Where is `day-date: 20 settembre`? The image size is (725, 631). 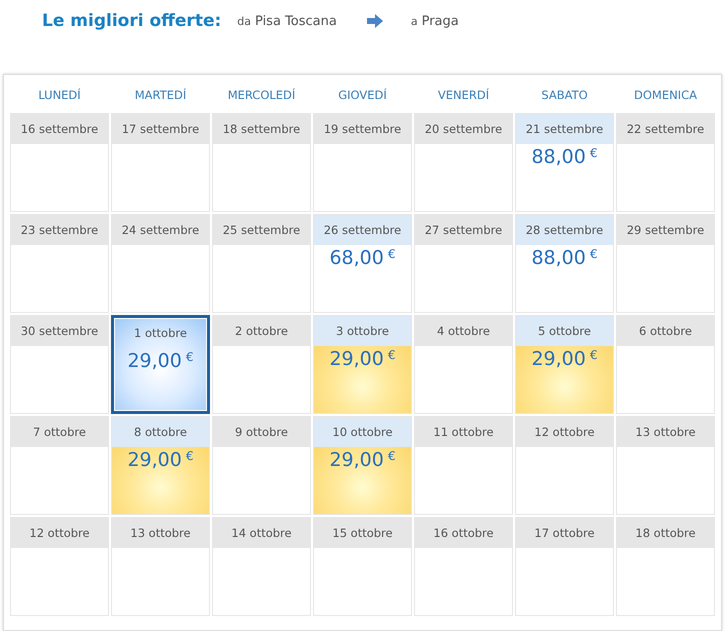
day-date: 20 settembre is located at coordinates (463, 129).